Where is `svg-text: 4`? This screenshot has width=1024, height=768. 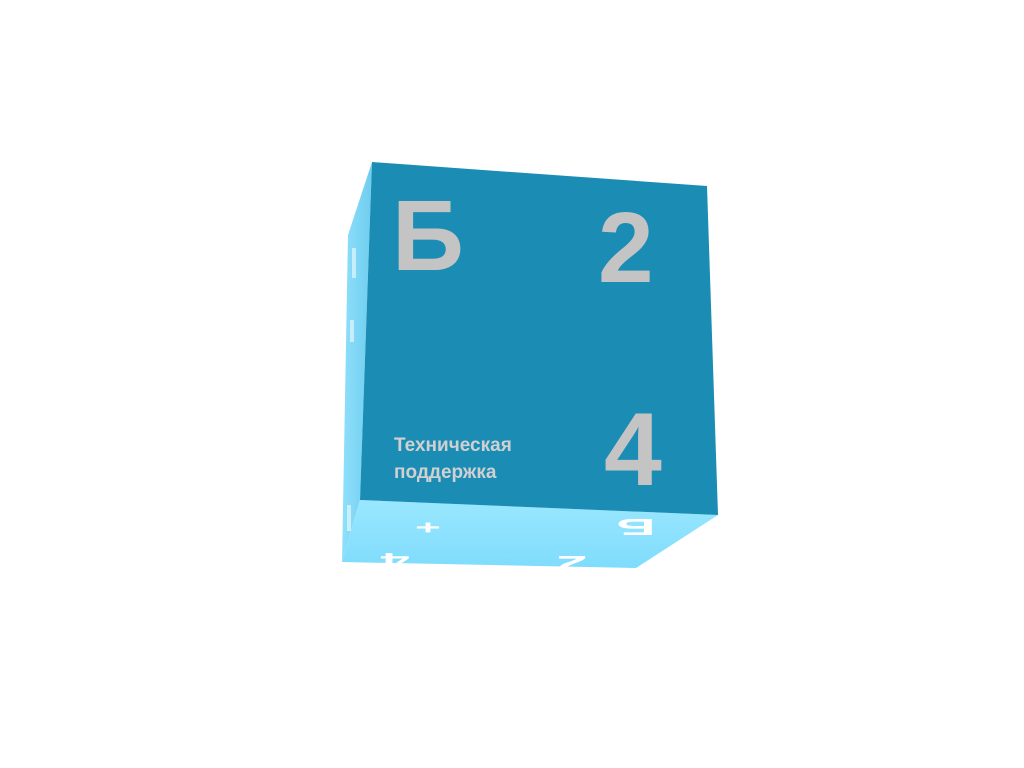
svg-text: 4 is located at coordinates (395, 560).